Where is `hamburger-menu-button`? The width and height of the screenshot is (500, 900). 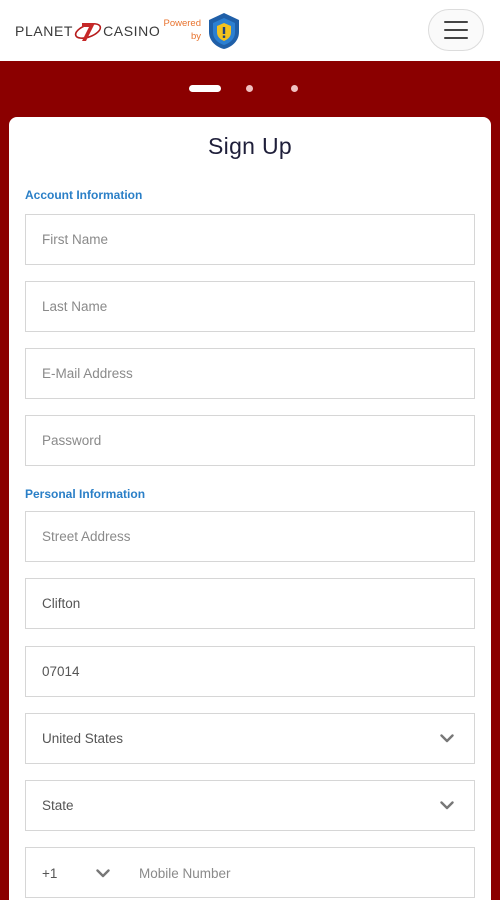
hamburger-menu-button is located at coordinates (456, 30).